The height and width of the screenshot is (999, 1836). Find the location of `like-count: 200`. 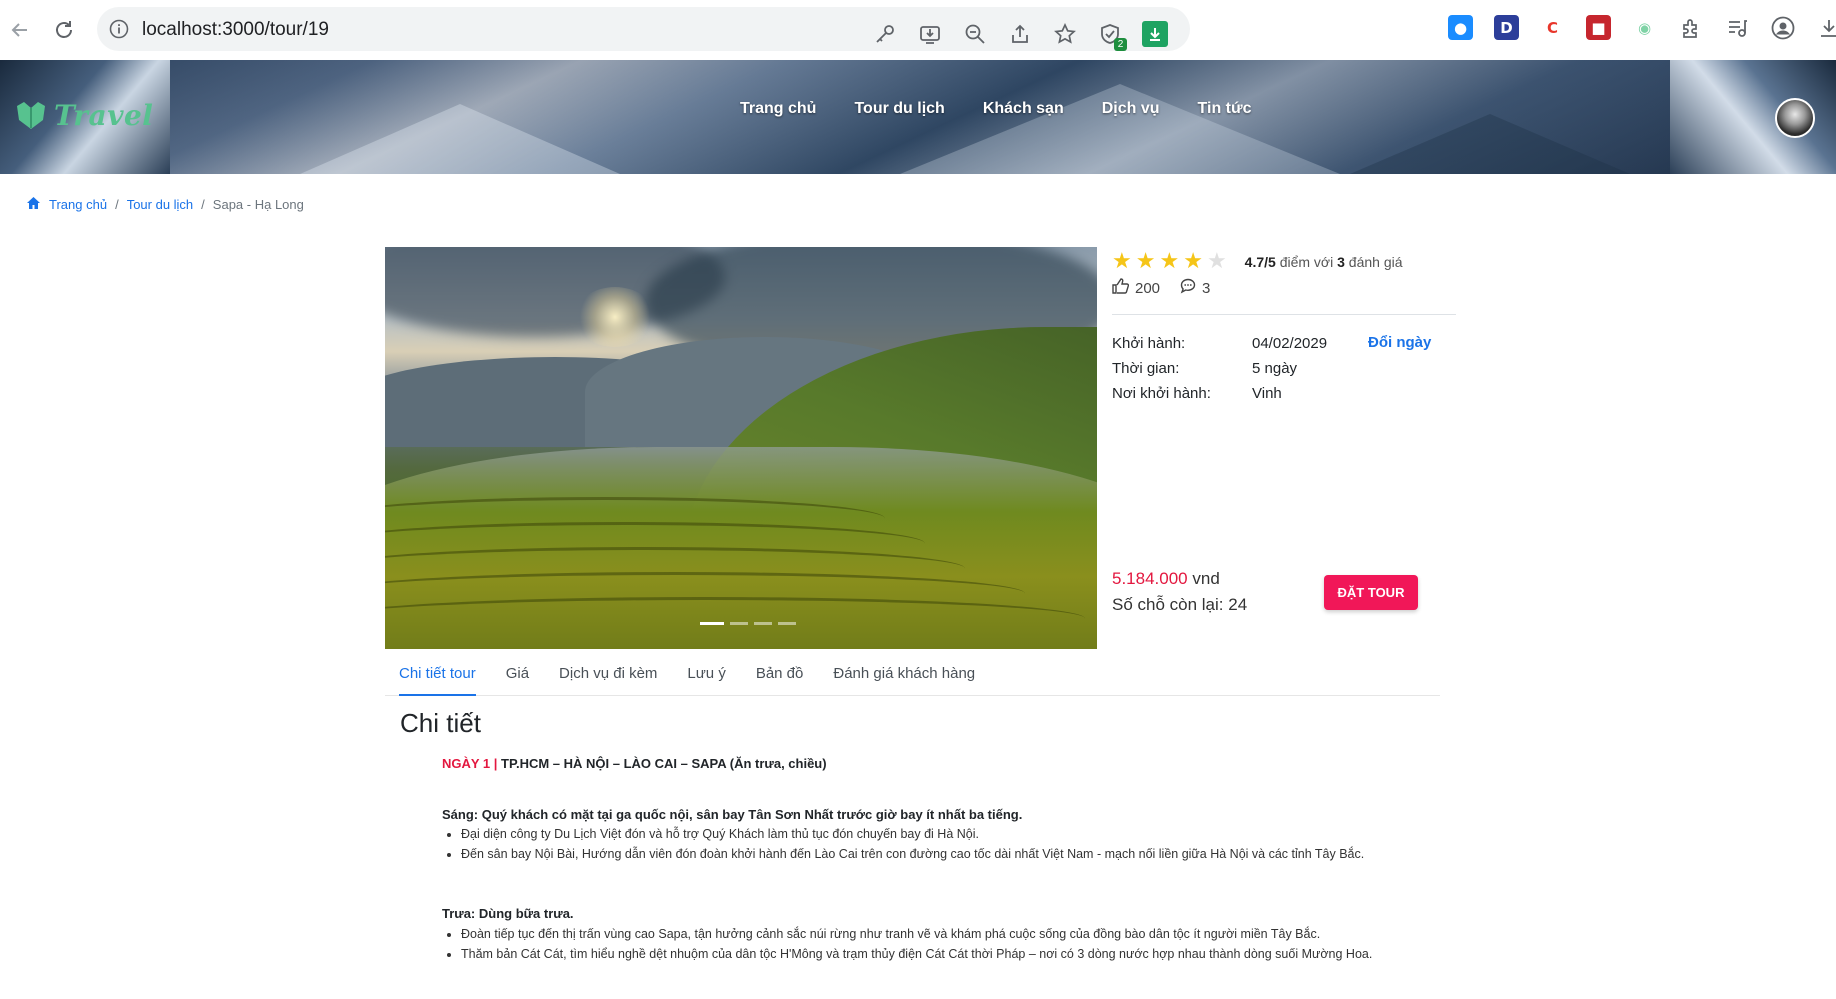

like-count: 200 is located at coordinates (1148, 288).